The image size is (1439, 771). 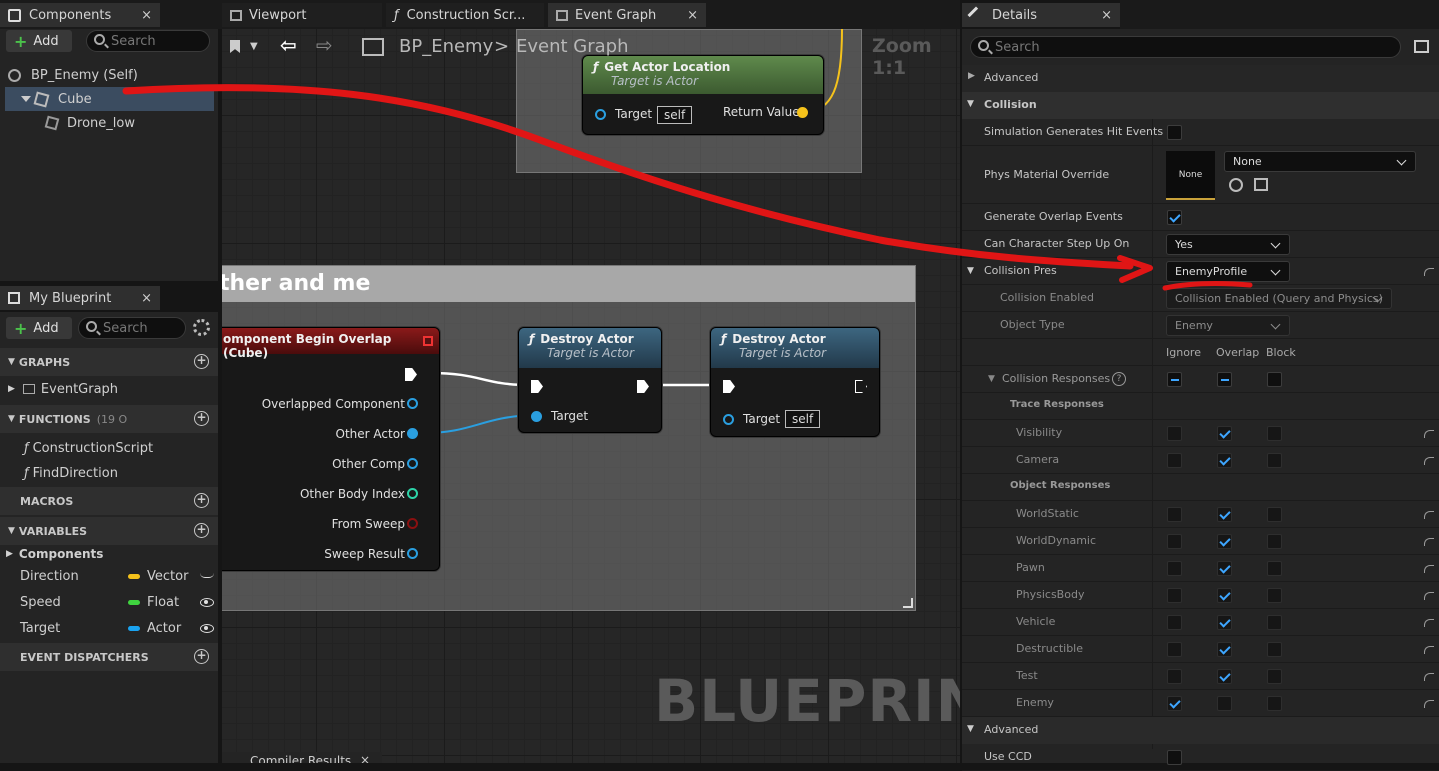 I want to click on eye-icon, so click(x=207, y=628).